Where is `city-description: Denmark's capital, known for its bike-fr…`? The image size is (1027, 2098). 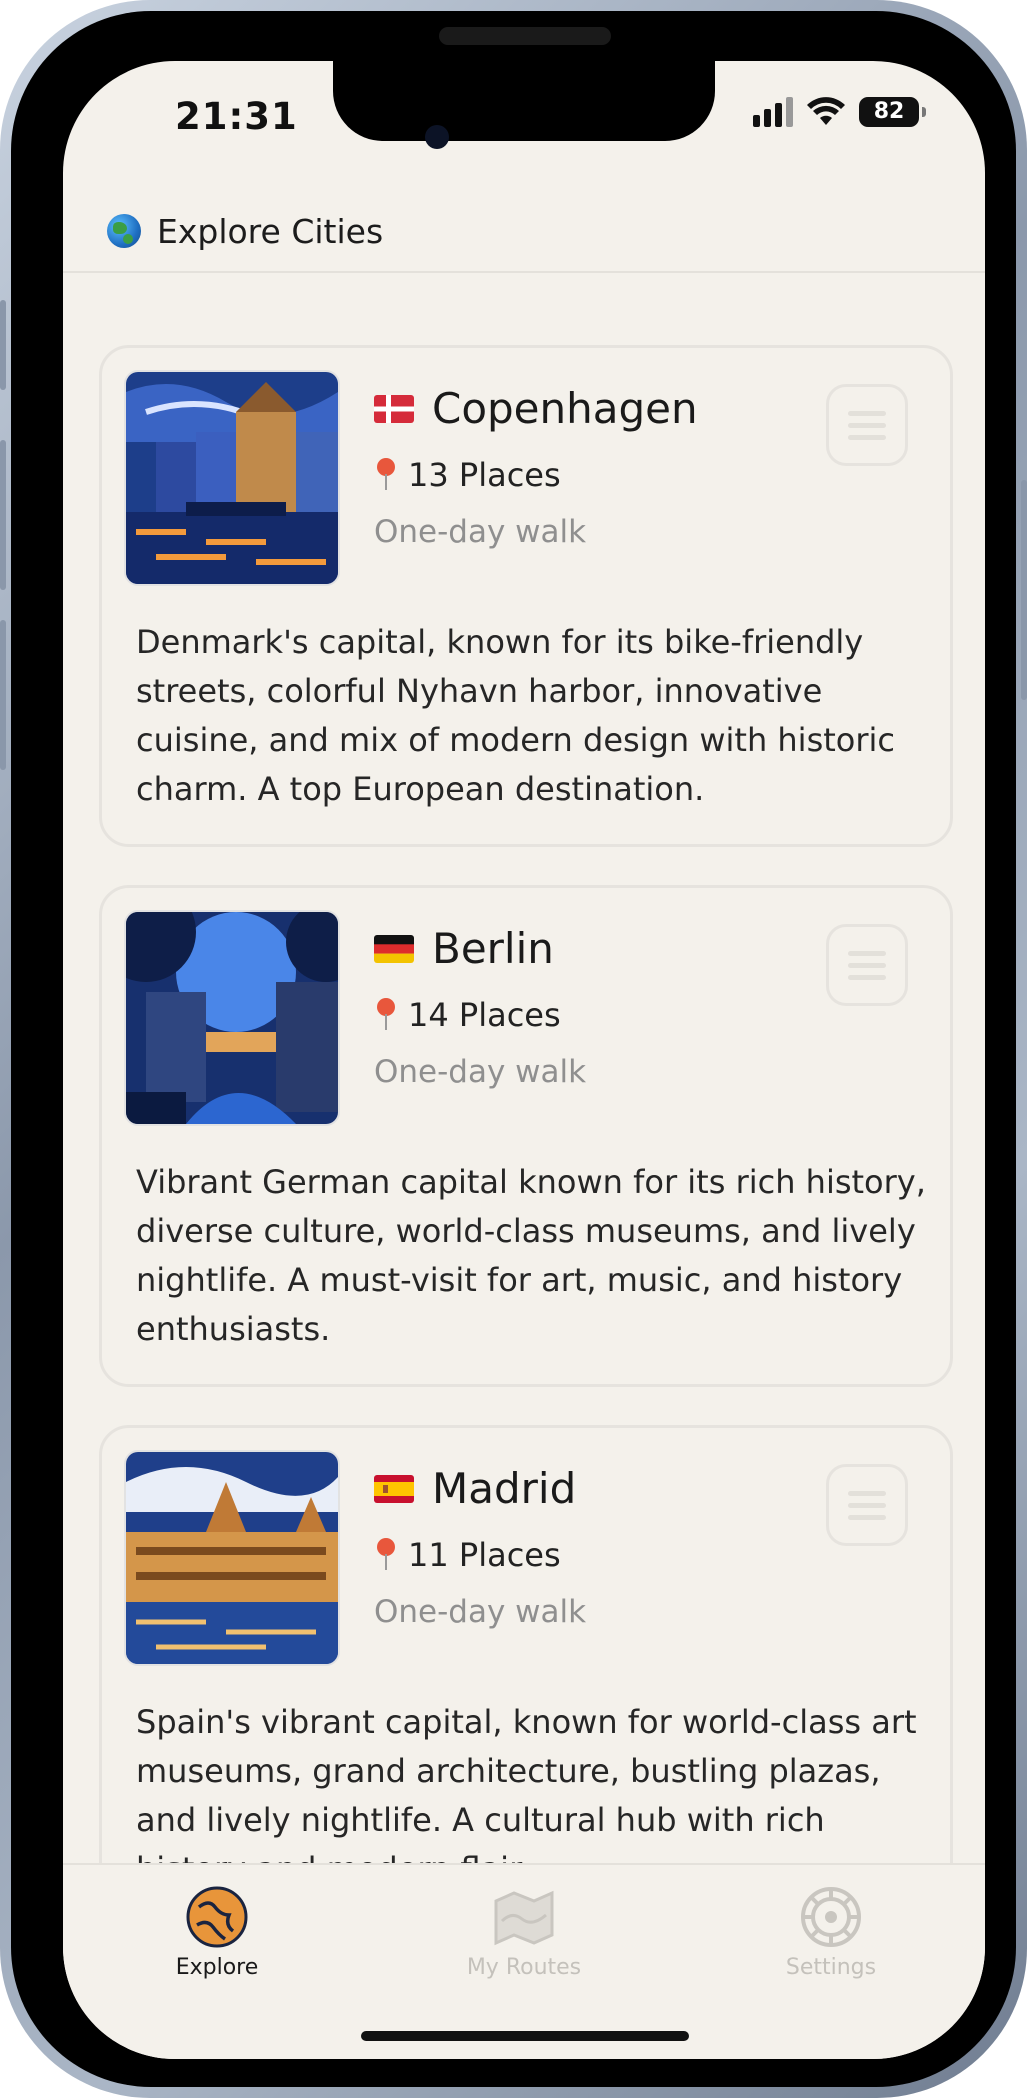
city-description: Denmark's capital, known for its bike-fr… is located at coordinates (515, 715).